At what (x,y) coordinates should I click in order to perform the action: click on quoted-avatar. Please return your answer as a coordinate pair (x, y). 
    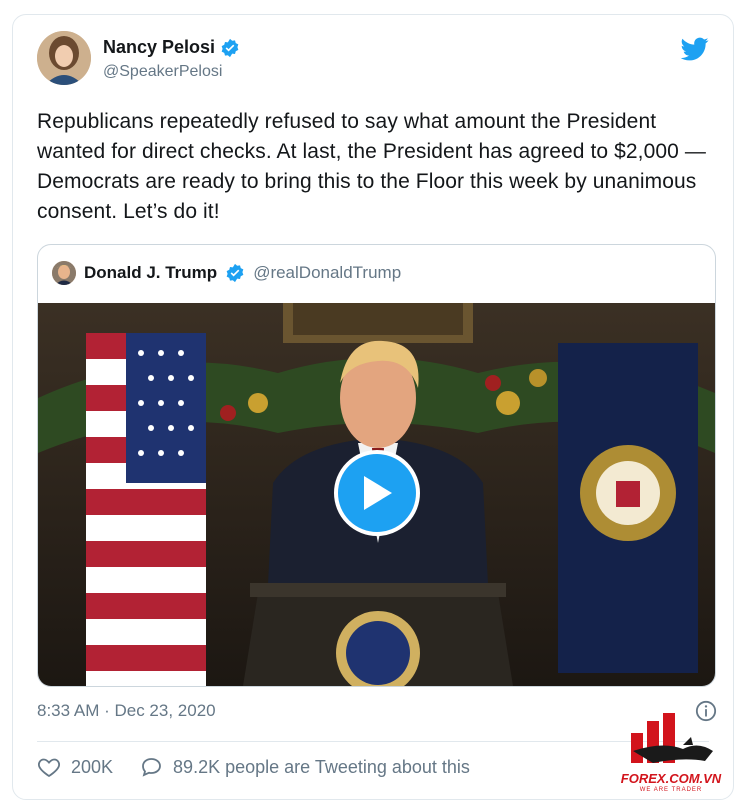
    Looking at the image, I should click on (64, 273).